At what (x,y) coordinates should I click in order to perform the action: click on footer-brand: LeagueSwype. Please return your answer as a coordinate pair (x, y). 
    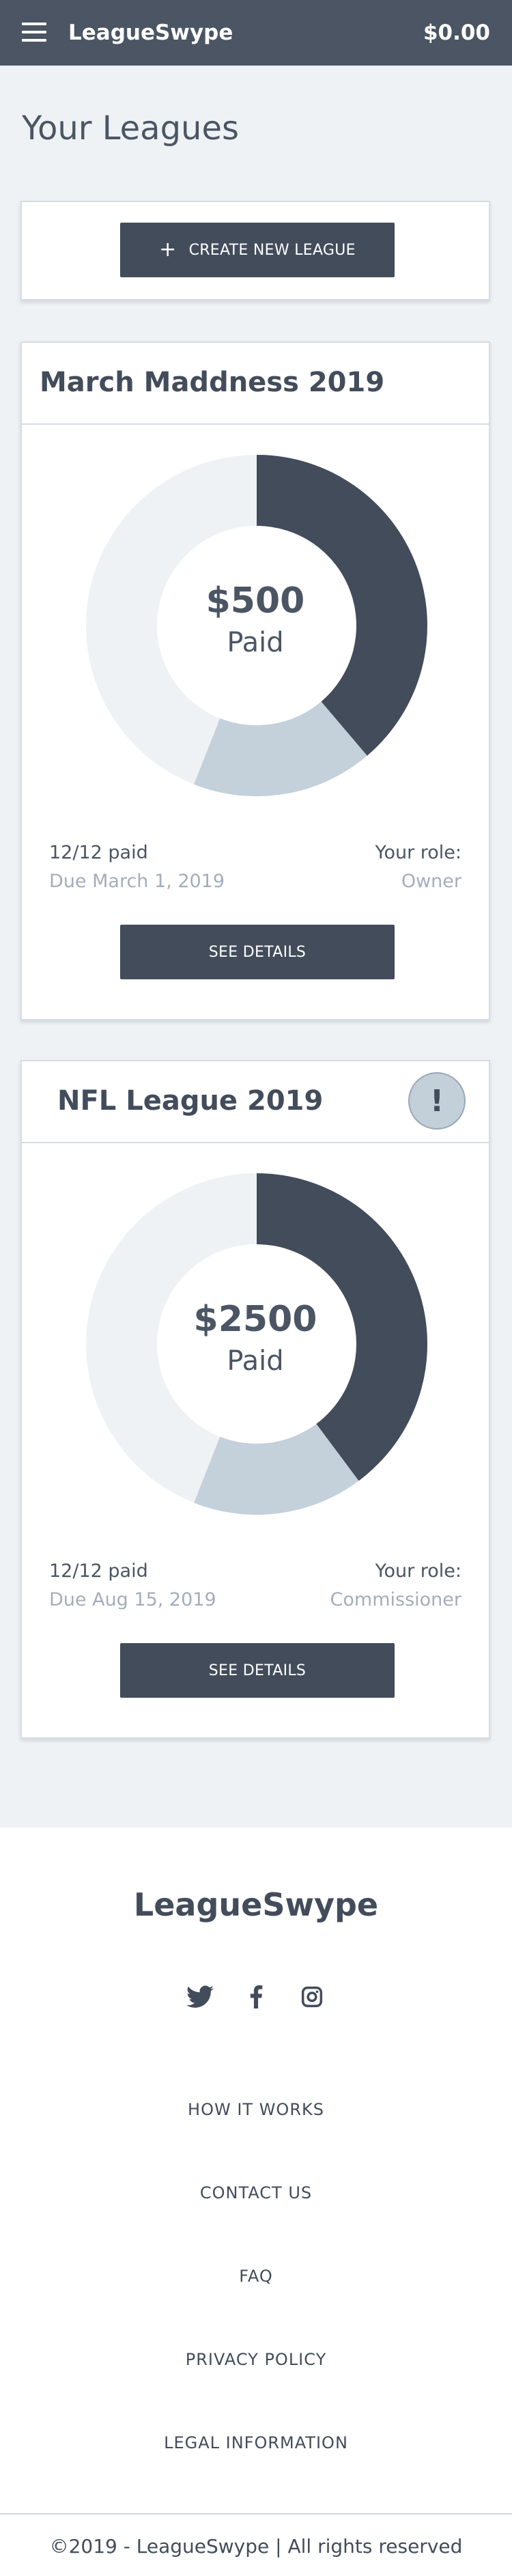
    Looking at the image, I should click on (256, 1904).